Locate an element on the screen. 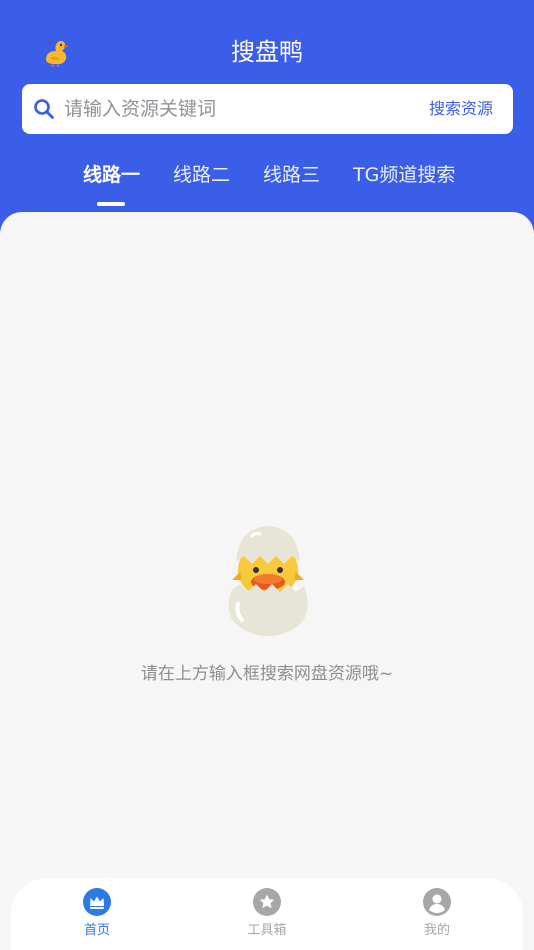  route-tabs: 线路一 线路二 线路三 TG频道搜索 is located at coordinates (267, 183).